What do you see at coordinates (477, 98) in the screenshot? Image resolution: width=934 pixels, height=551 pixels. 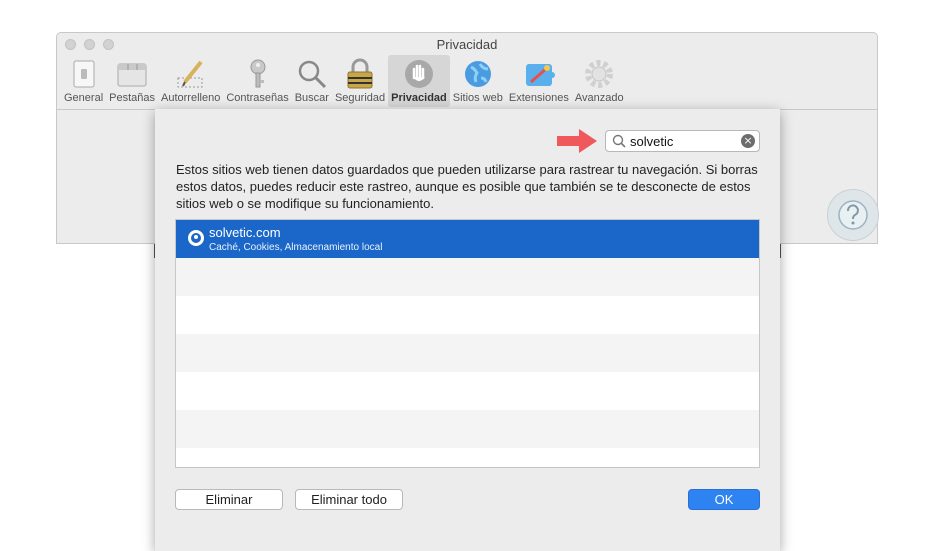 I see `tab-label: Sitios web` at bounding box center [477, 98].